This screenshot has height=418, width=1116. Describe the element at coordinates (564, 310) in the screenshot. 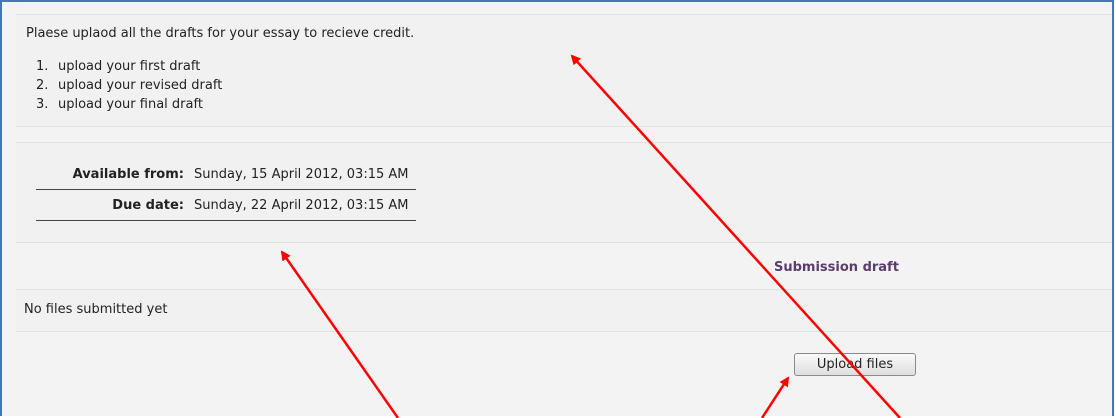

I see `submission-status-box: No files submitted yet` at that location.